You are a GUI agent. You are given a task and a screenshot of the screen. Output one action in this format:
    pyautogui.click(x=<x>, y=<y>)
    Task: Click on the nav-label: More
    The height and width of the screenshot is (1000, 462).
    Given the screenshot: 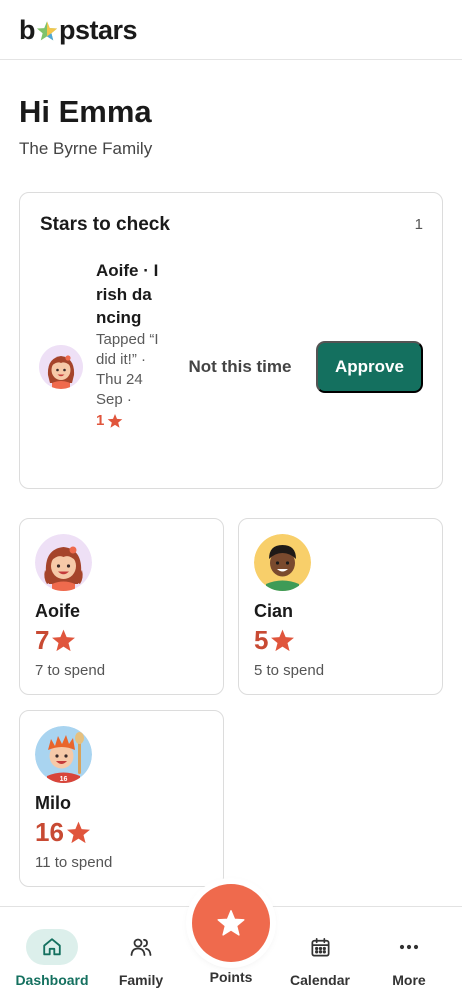 What is the action you would take?
    pyautogui.click(x=409, y=980)
    